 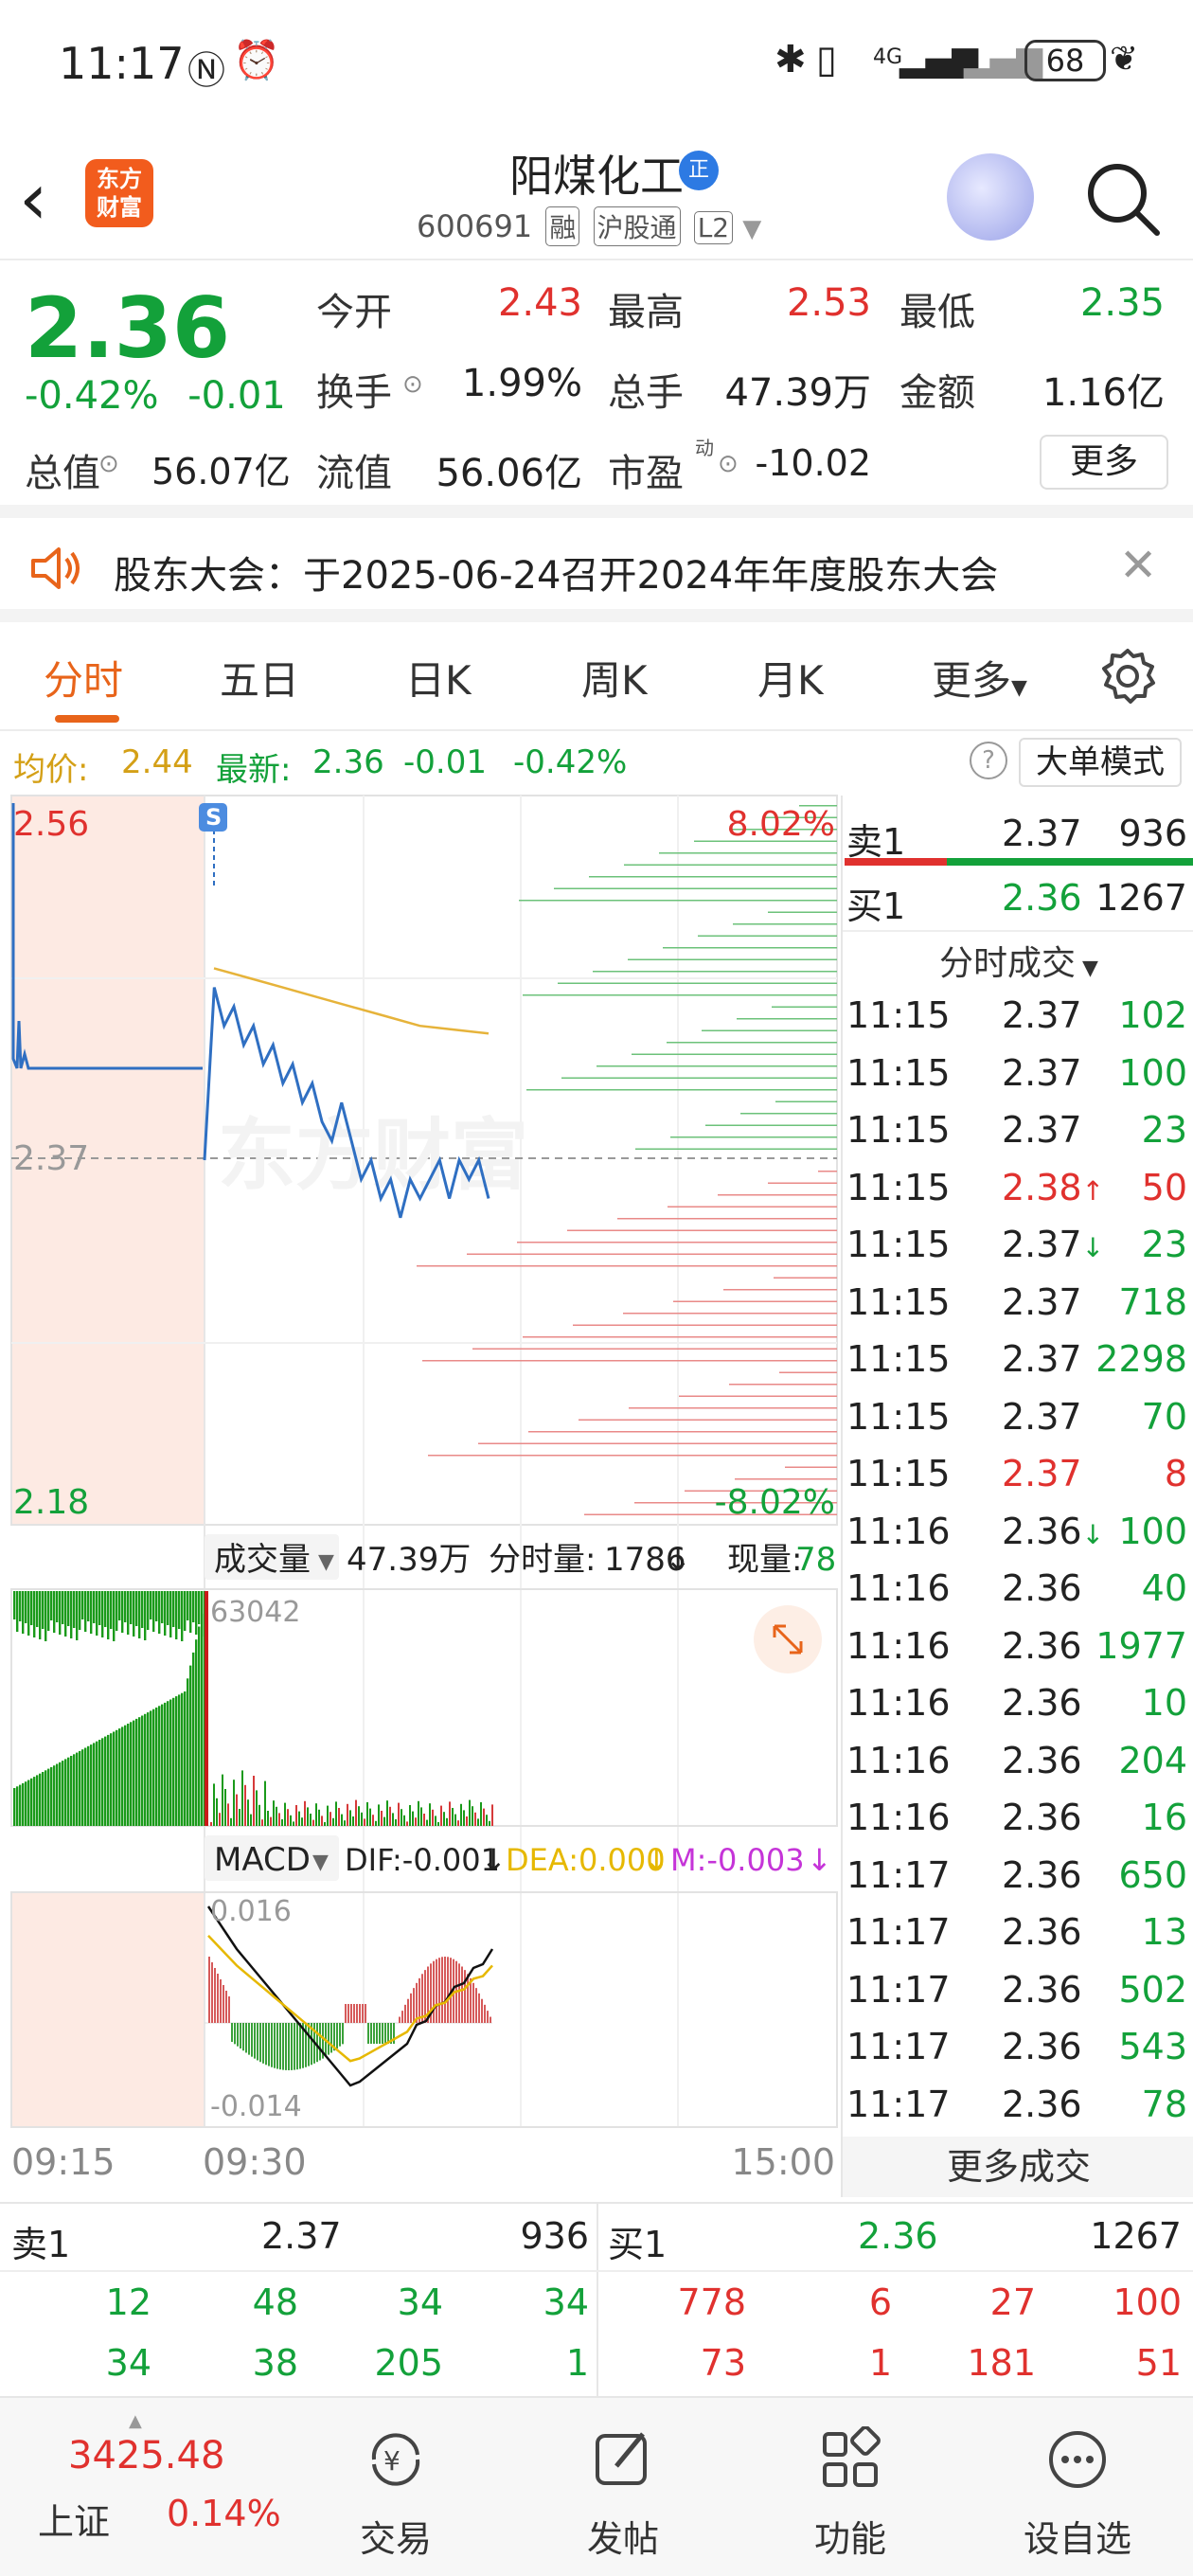 What do you see at coordinates (1018, 960) in the screenshot?
I see `trades-header: 分时成交 ▼` at bounding box center [1018, 960].